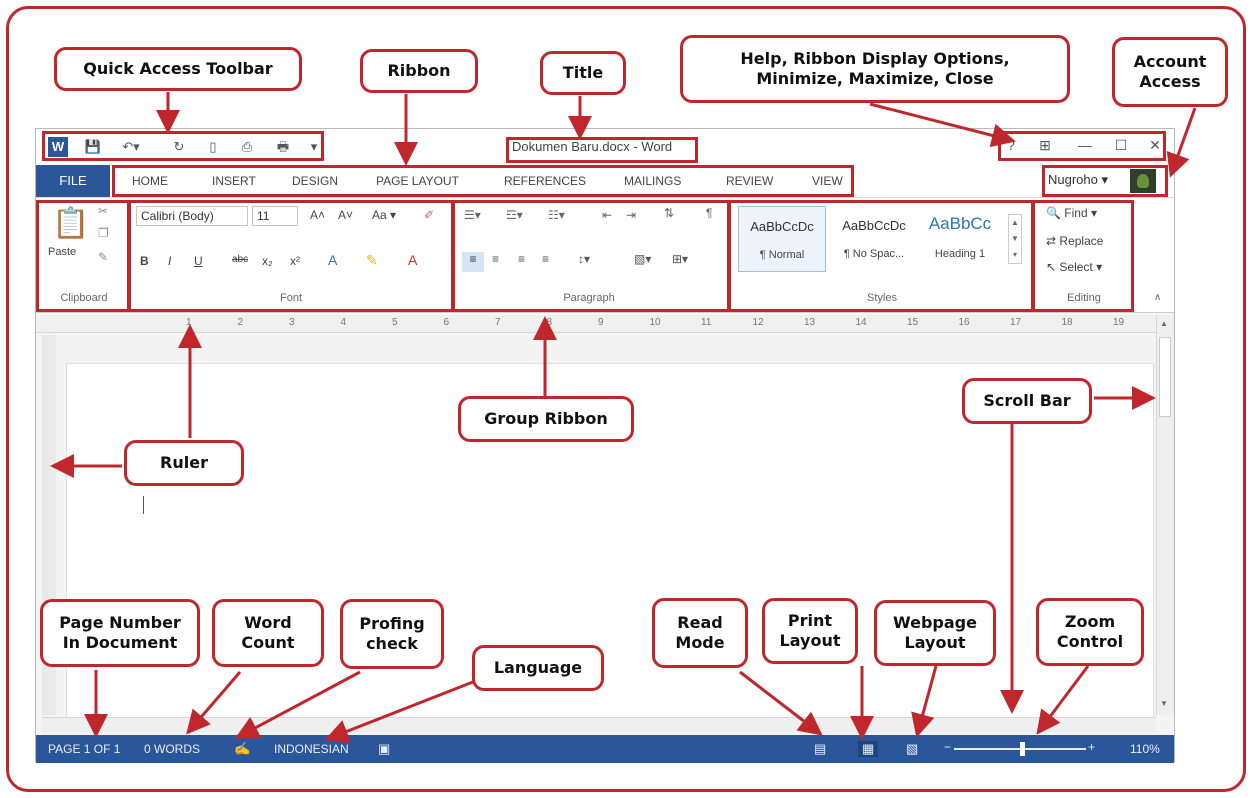  I want to click on highlight-font-group, so click(291, 256).